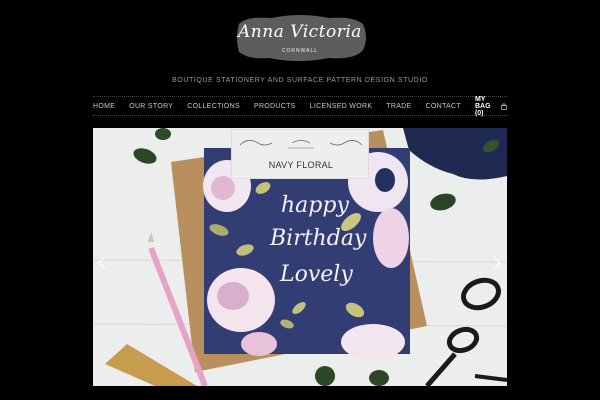 Image resolution: width=600 pixels, height=400 pixels. Describe the element at coordinates (300, 32) in the screenshot. I see `logo-script-text: Anna Victoria` at that location.